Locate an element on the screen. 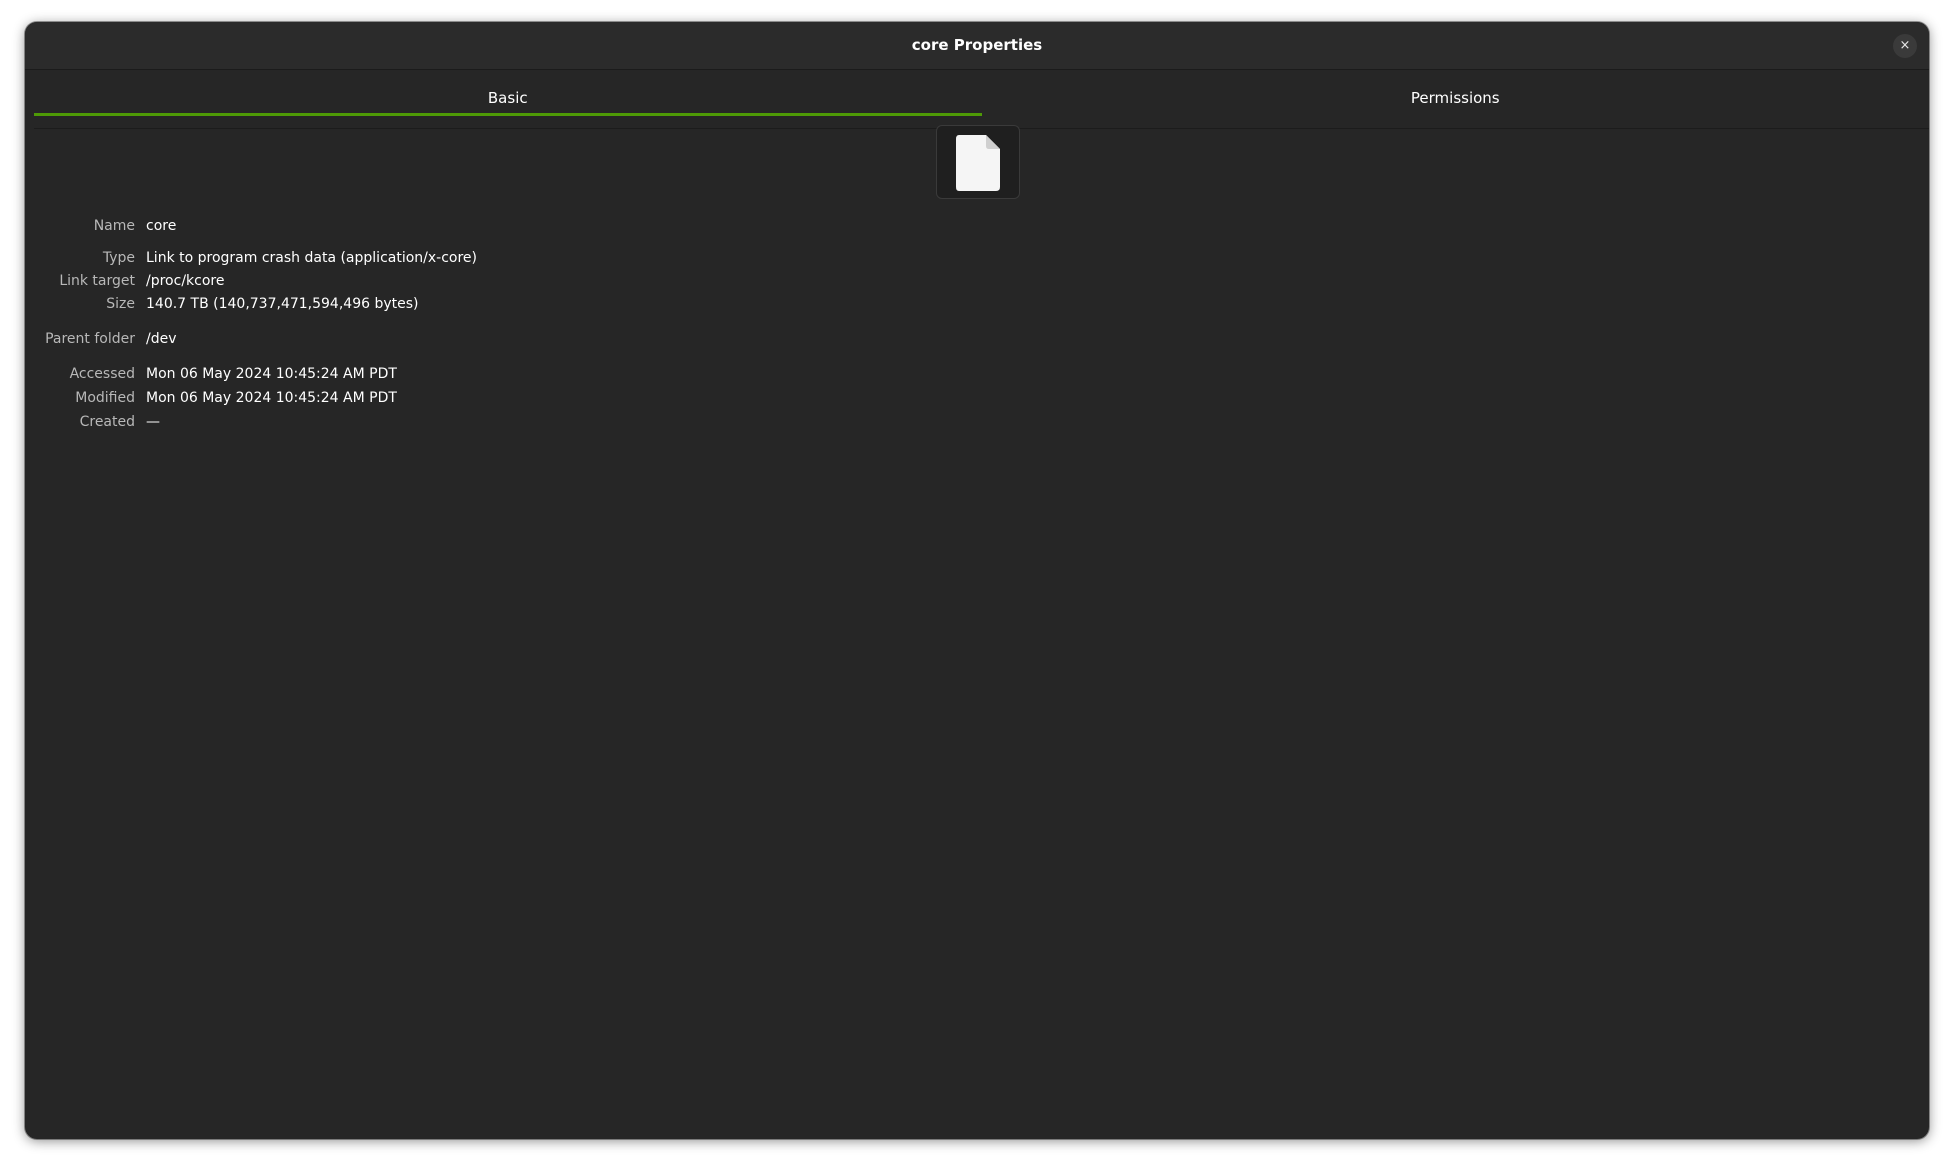 Image resolution: width=1954 pixels, height=1168 pixels. size-label: Size is located at coordinates (120, 304).